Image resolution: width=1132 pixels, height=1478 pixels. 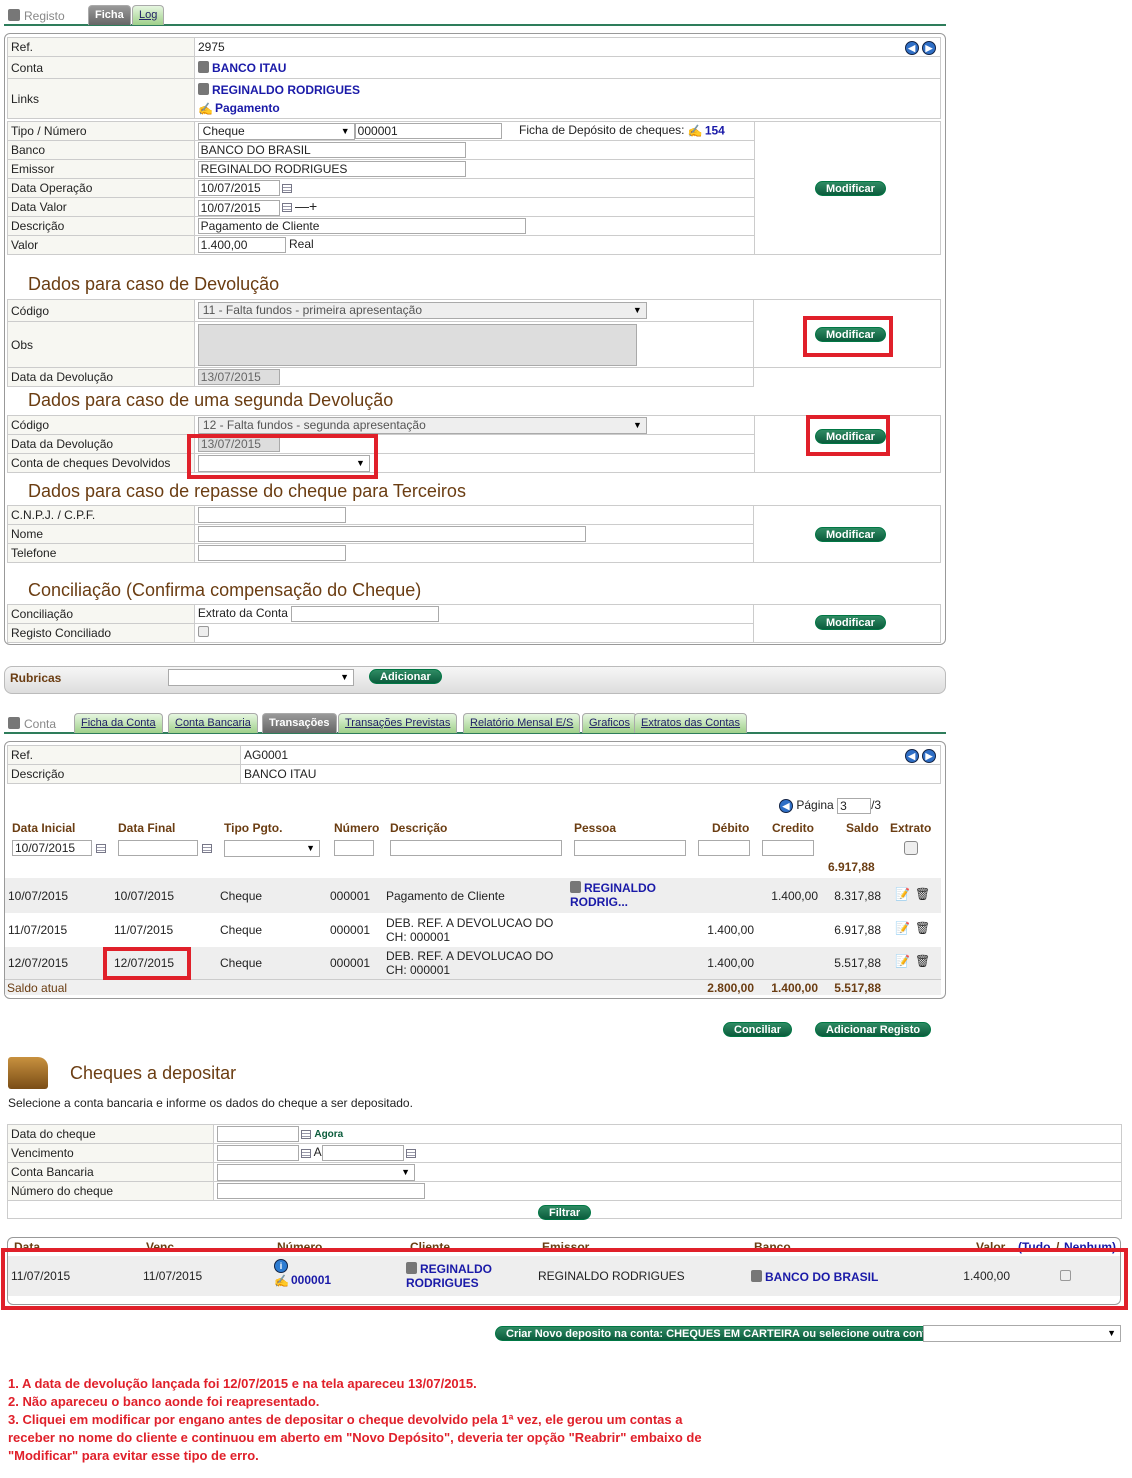 What do you see at coordinates (124, 755) in the screenshot?
I see `conta-ref-label: Ref.` at bounding box center [124, 755].